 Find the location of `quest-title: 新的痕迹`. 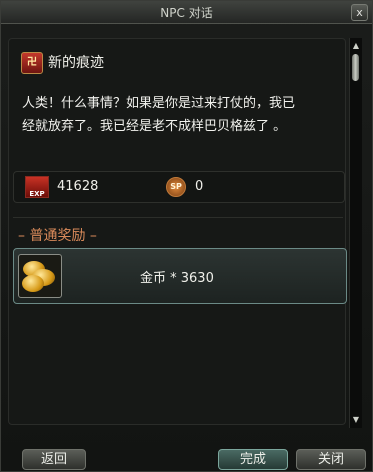

quest-title: 新的痕迹 is located at coordinates (76, 63).